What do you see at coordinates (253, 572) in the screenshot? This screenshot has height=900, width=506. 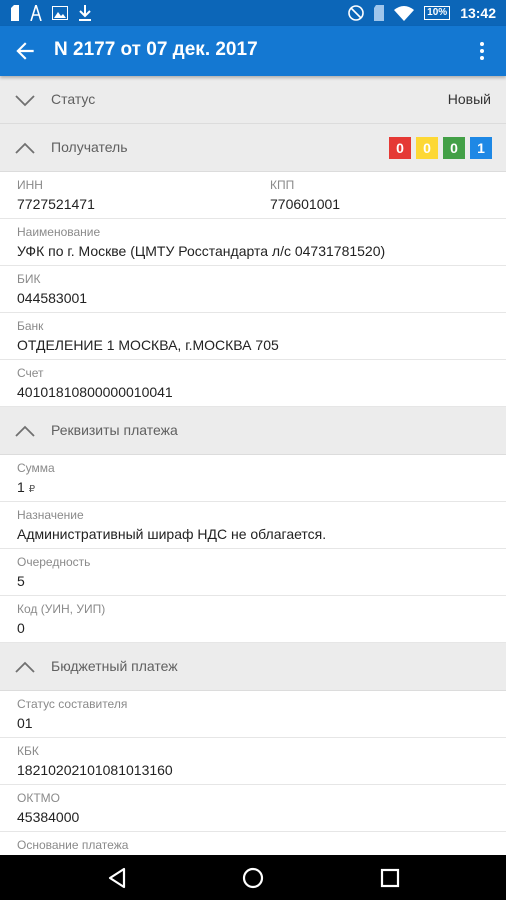 I see `field-priority: Очередность 5` at bounding box center [253, 572].